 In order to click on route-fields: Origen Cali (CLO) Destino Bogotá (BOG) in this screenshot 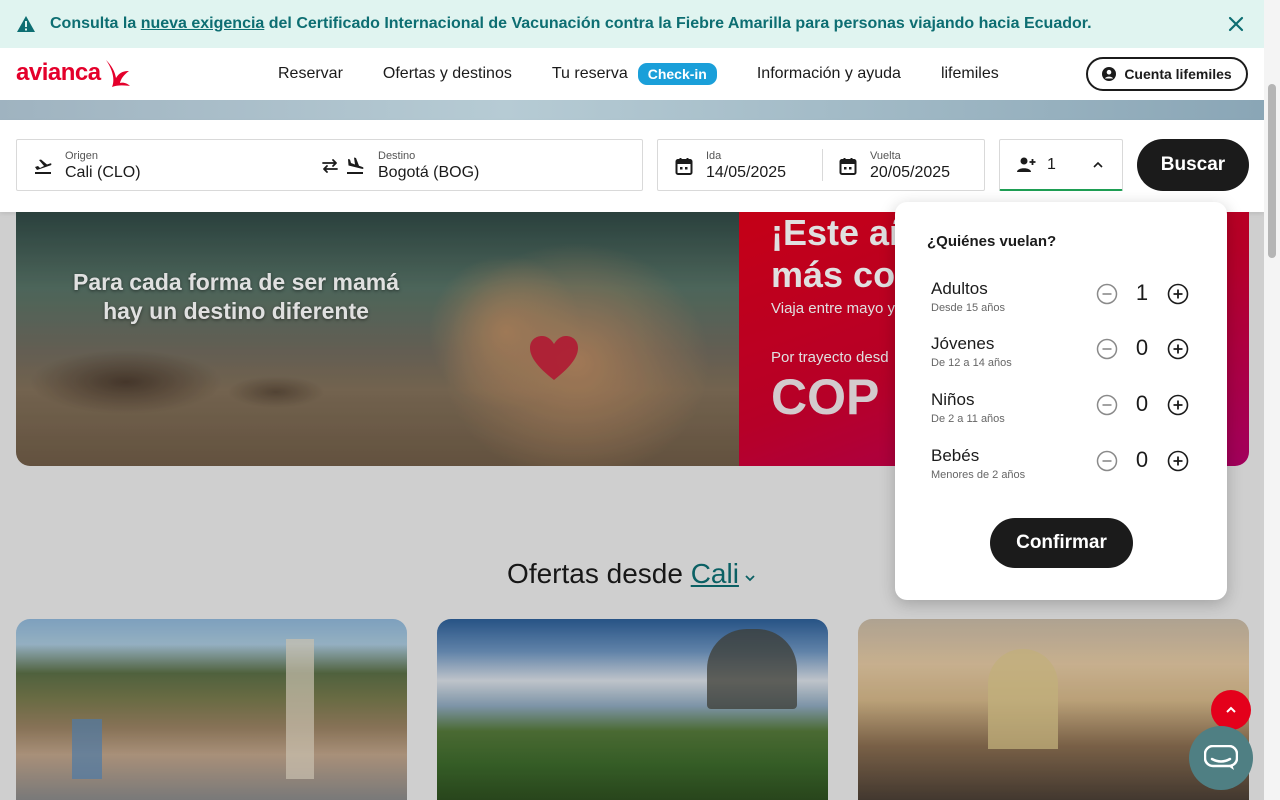, I will do `click(329, 165)`.